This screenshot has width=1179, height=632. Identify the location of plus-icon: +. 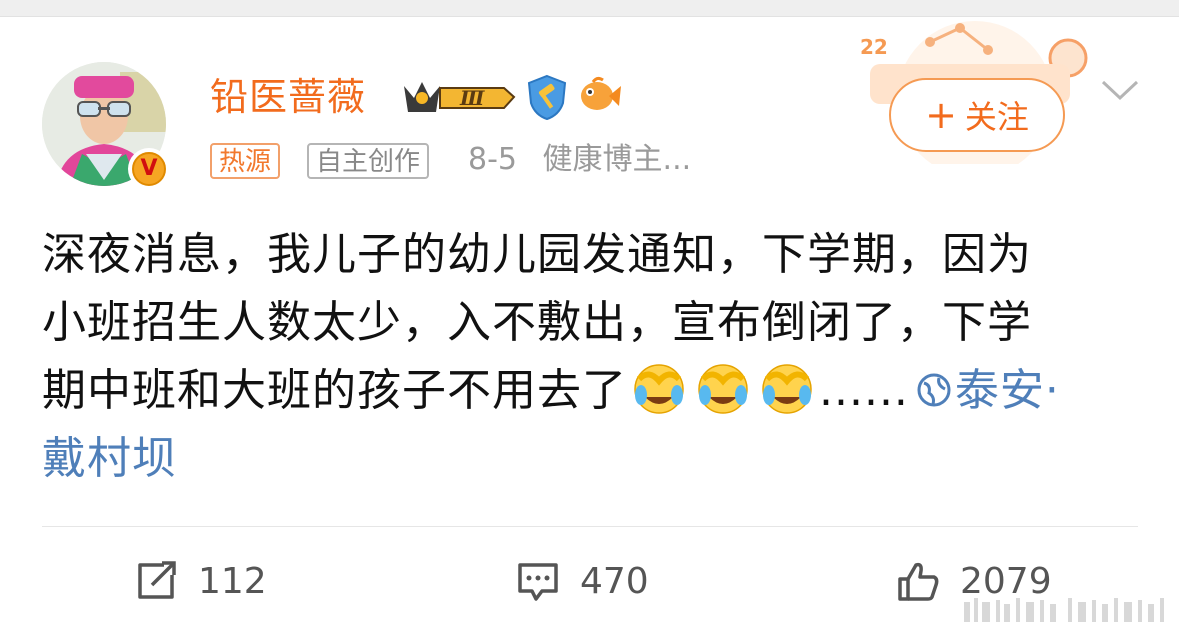
(941, 115).